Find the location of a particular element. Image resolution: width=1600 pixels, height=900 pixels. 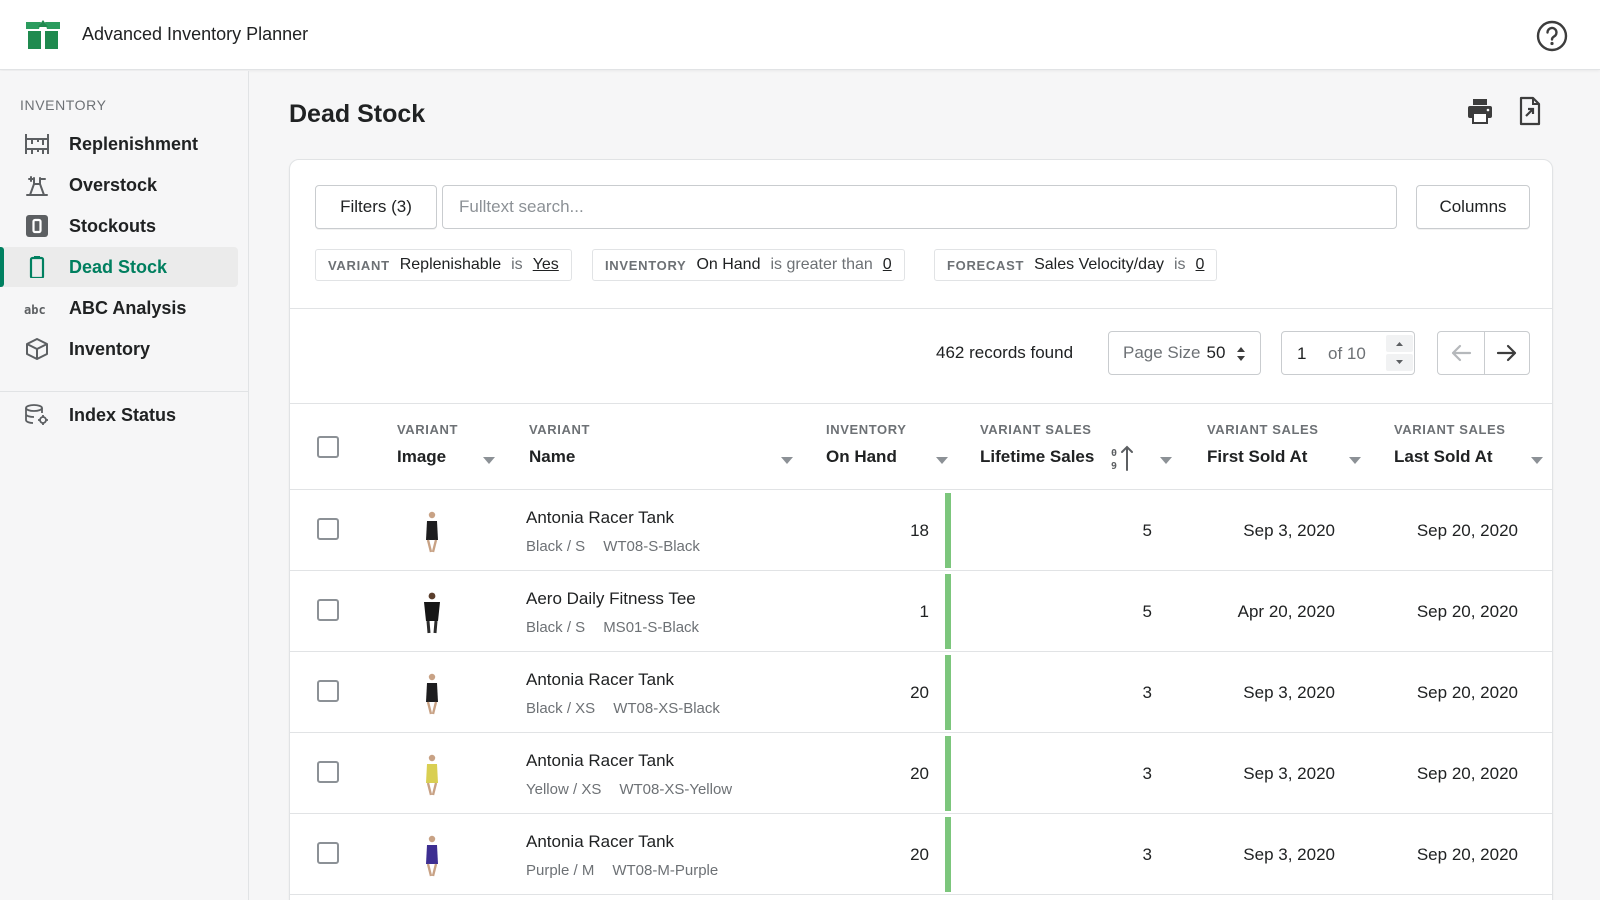

help-icon is located at coordinates (1552, 36).